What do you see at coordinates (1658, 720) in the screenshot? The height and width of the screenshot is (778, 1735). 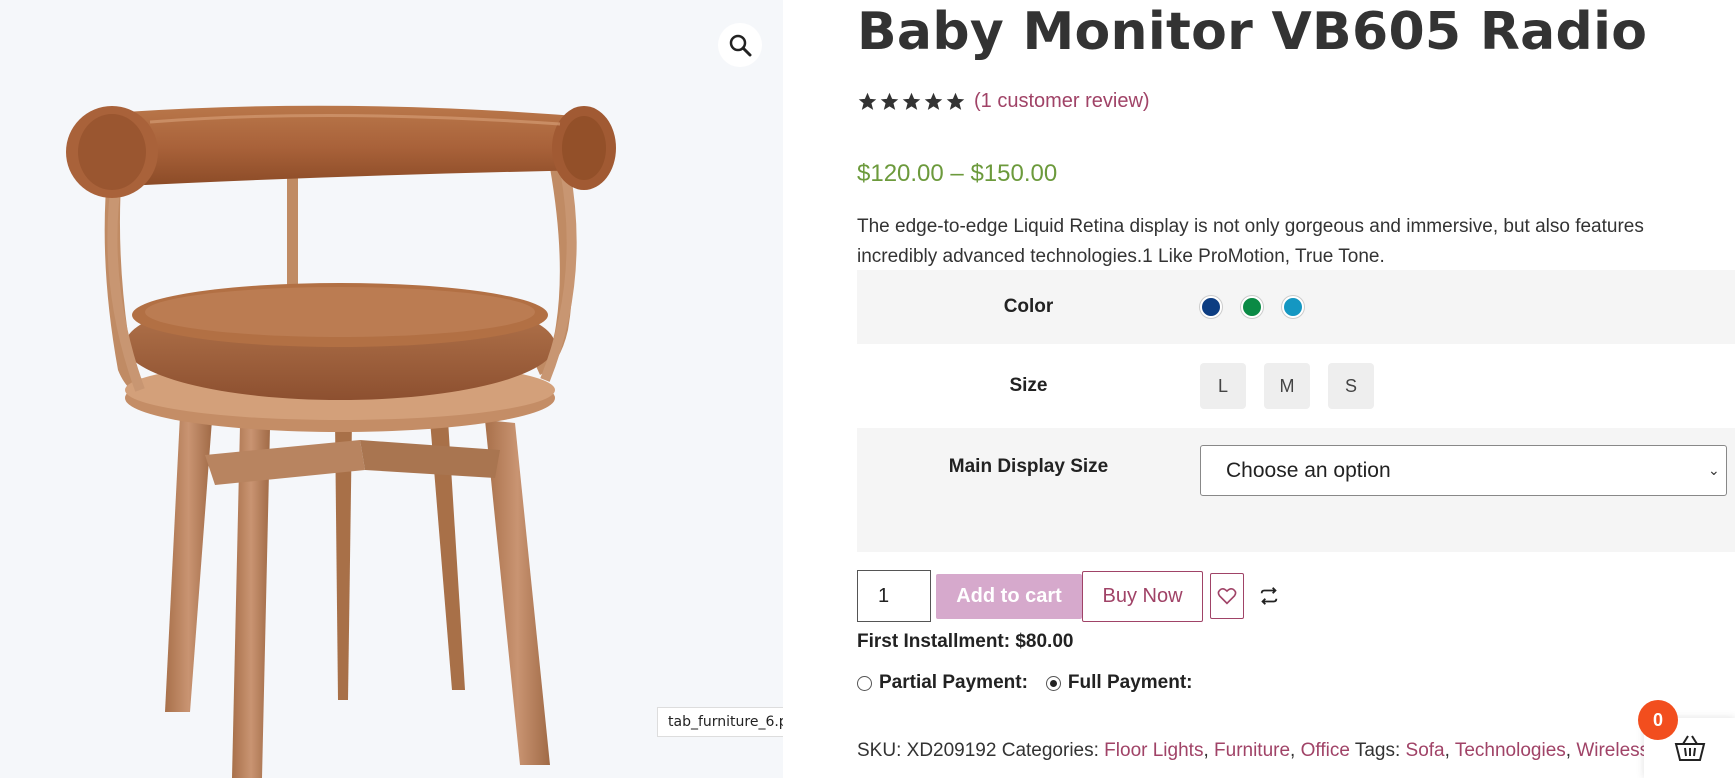 I see `cart-count-badge: 0` at bounding box center [1658, 720].